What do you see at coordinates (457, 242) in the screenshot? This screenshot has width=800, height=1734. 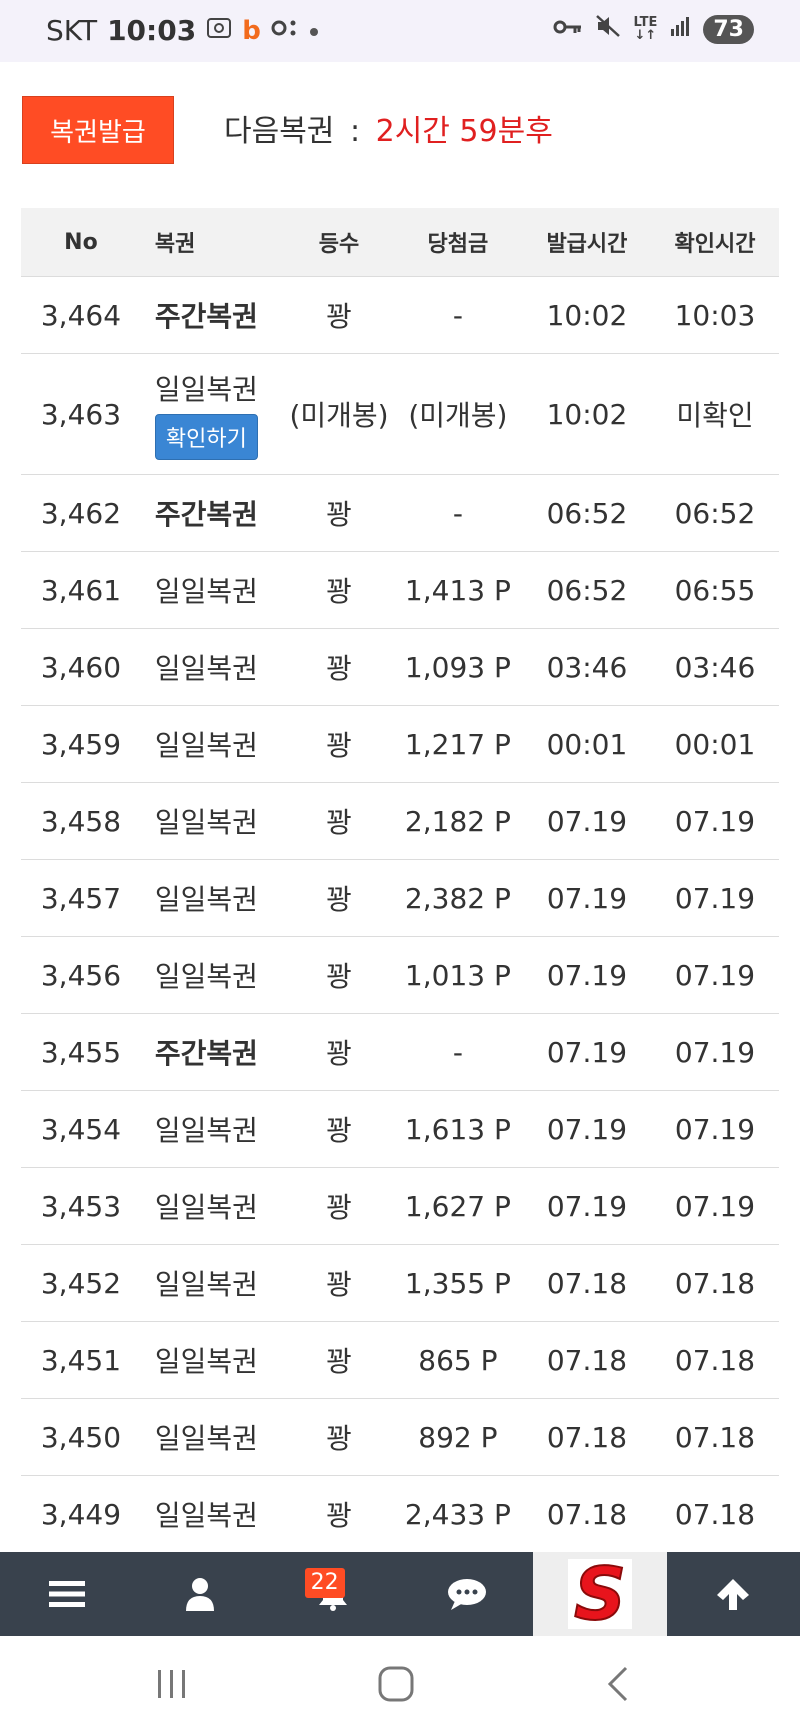 I see `column-header-prize: 당첨금` at bounding box center [457, 242].